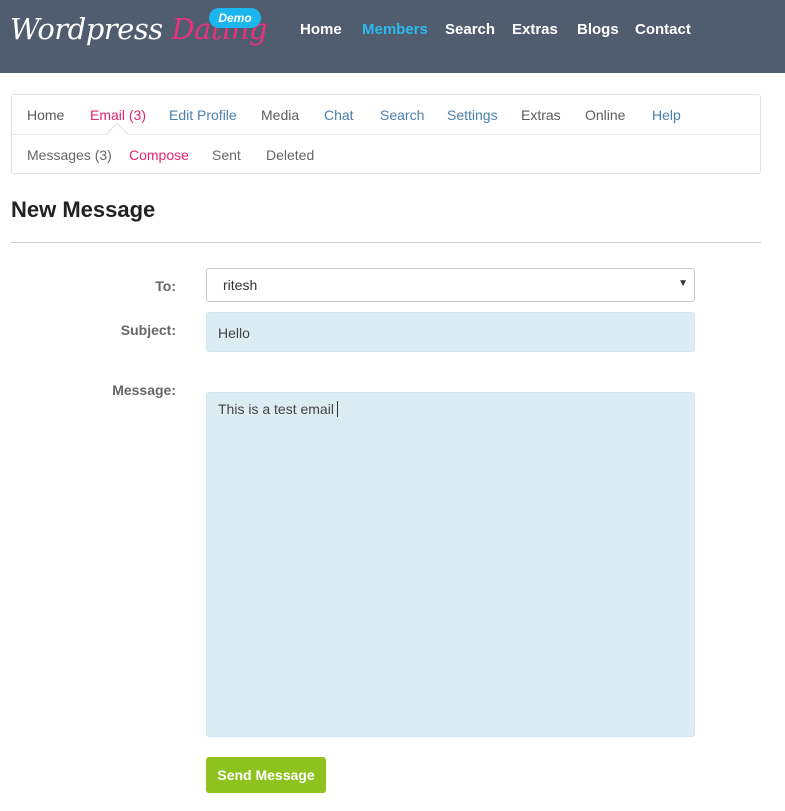  I want to click on topnav-members: Members, so click(395, 31).